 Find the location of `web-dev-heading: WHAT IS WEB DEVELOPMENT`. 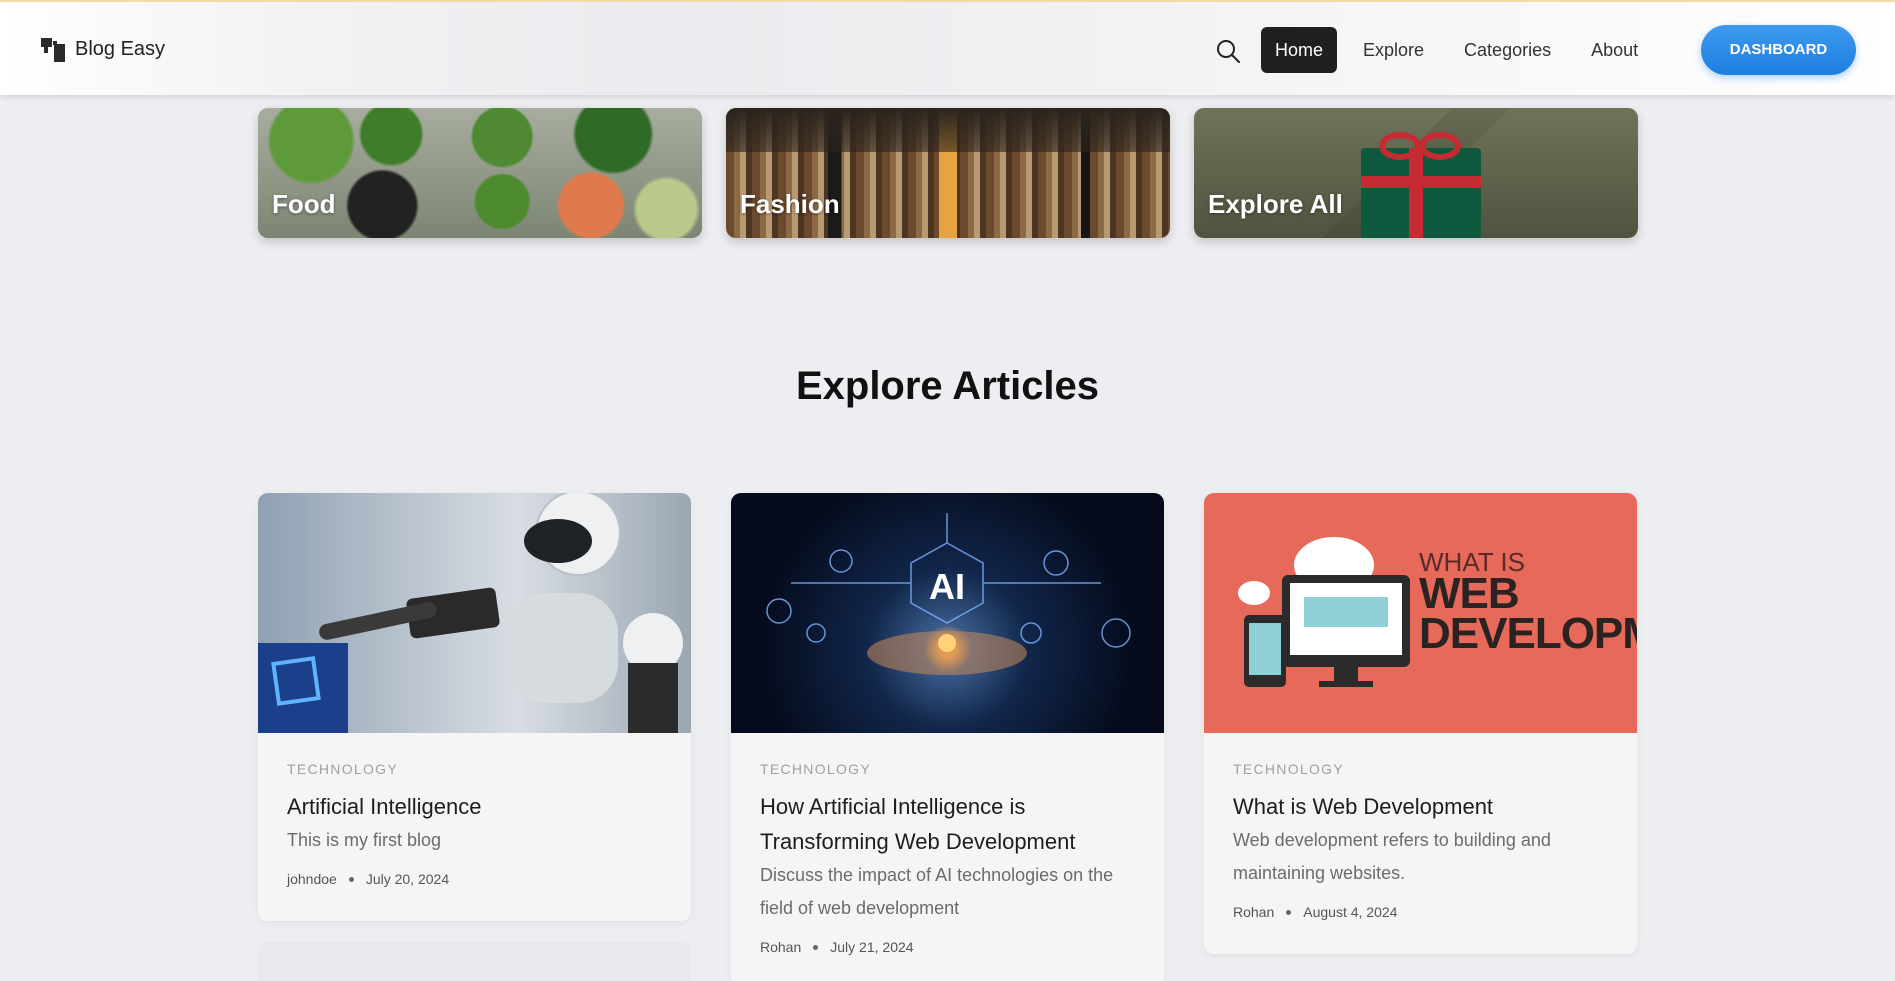

web-dev-heading: WHAT IS WEB DEVELOPMENT is located at coordinates (1528, 602).